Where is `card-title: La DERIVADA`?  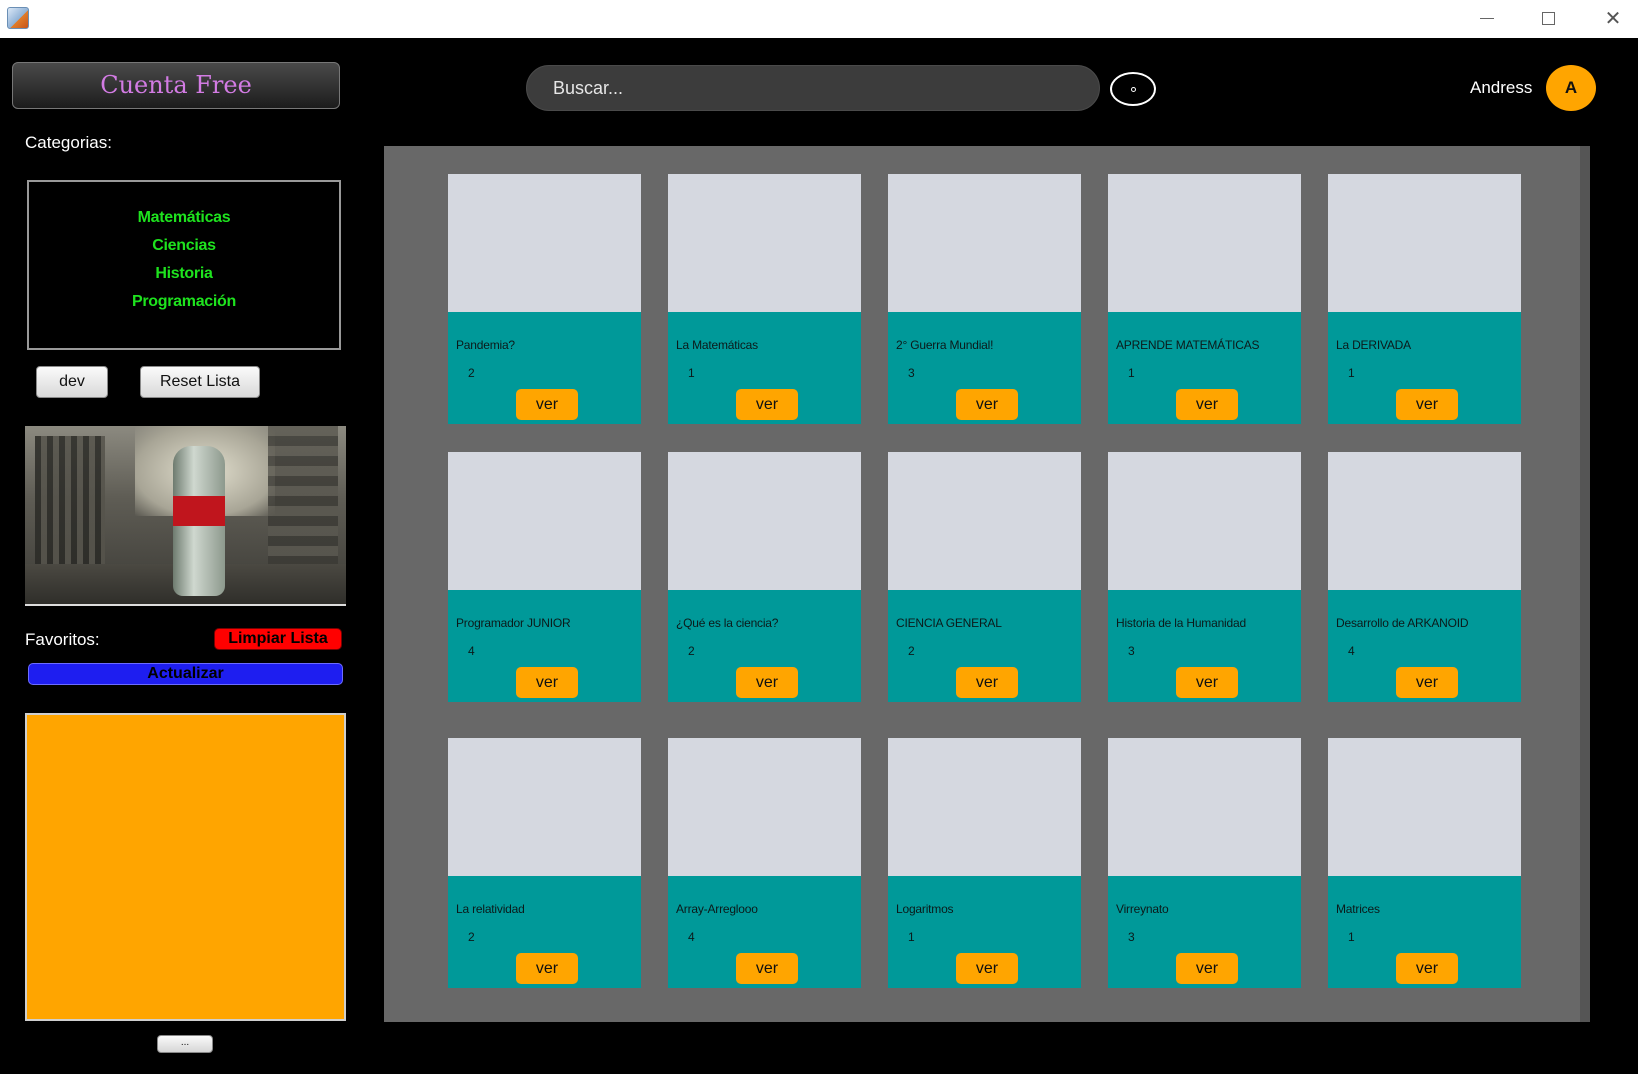
card-title: La DERIVADA is located at coordinates (1373, 345).